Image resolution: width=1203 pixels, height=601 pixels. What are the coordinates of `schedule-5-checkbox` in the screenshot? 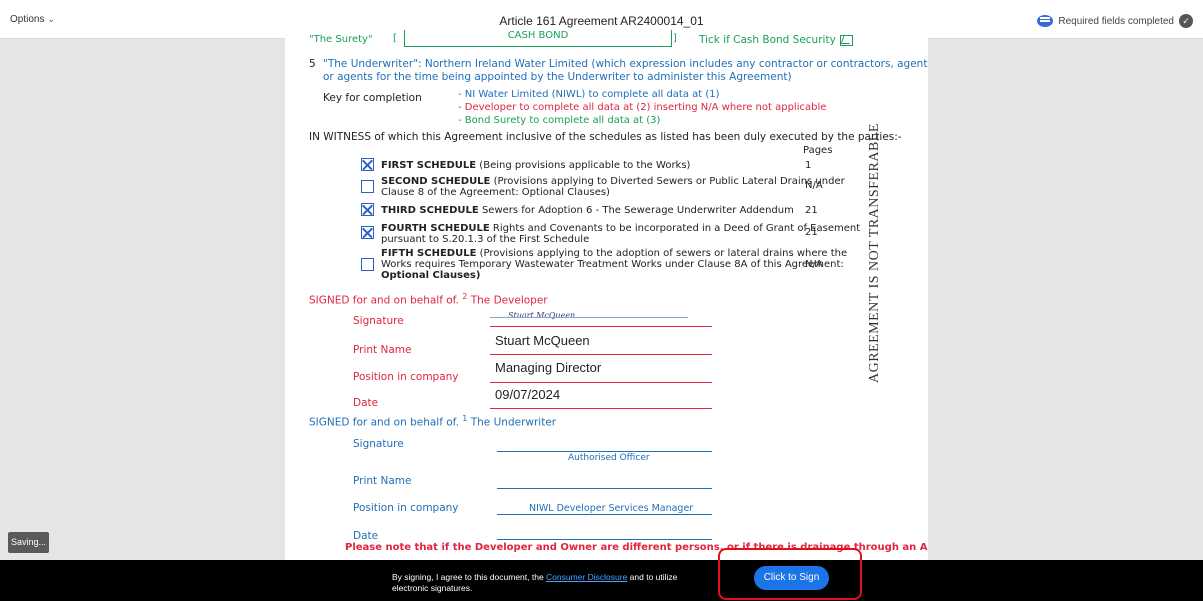 It's located at (367, 264).